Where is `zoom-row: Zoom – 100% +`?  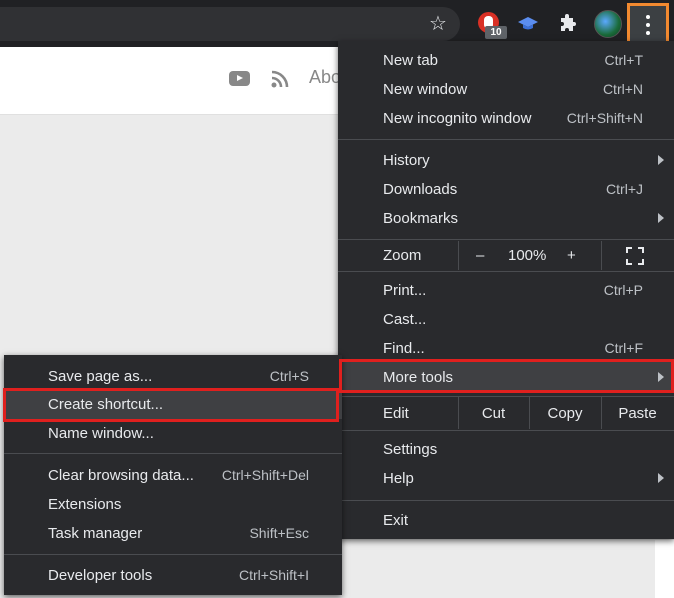 zoom-row: Zoom – 100% + is located at coordinates (506, 255).